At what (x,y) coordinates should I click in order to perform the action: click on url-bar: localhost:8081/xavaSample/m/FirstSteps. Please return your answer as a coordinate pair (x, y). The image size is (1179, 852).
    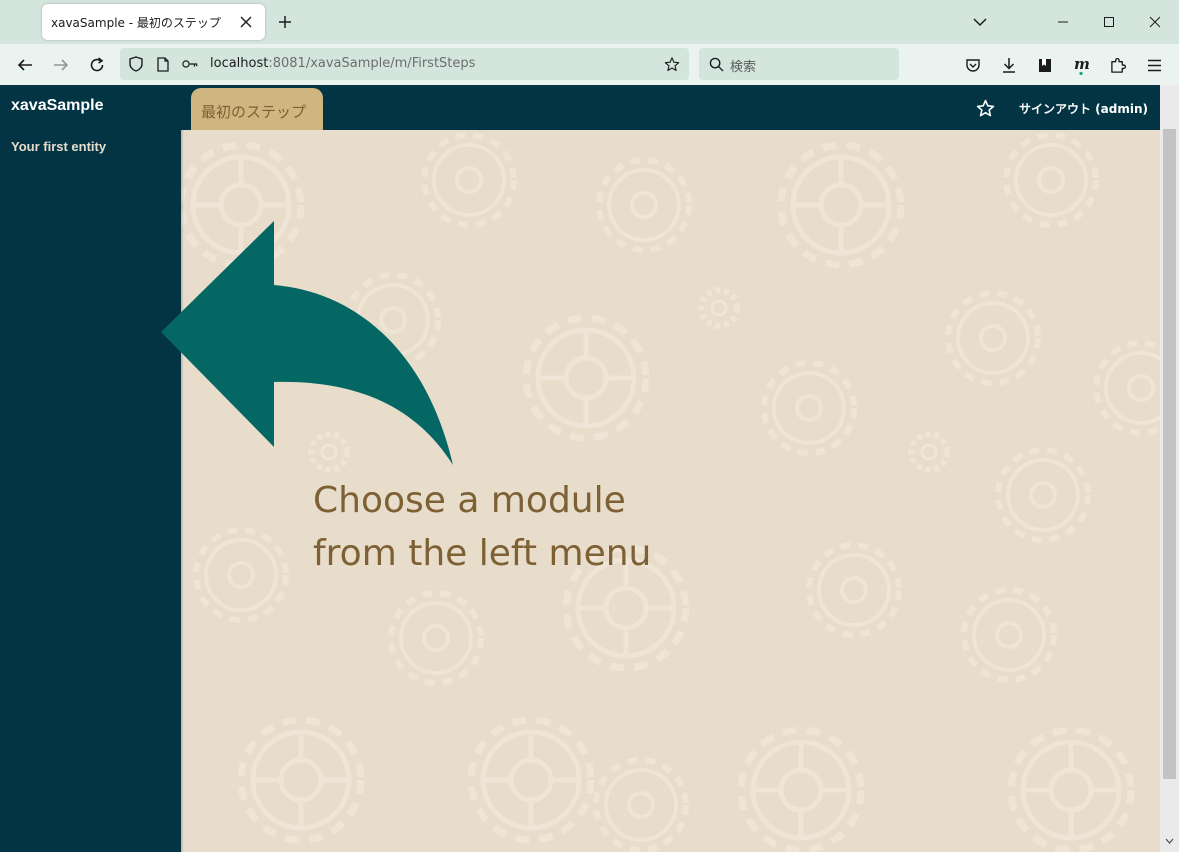
    Looking at the image, I should click on (404, 64).